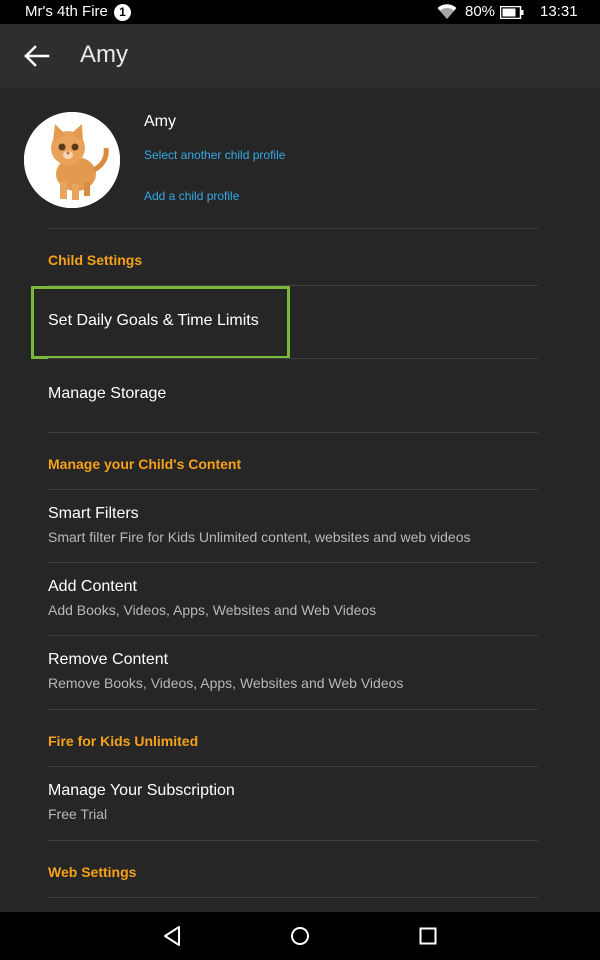  Describe the element at coordinates (300, 526) in the screenshot. I see `smart-filters-row` at that location.